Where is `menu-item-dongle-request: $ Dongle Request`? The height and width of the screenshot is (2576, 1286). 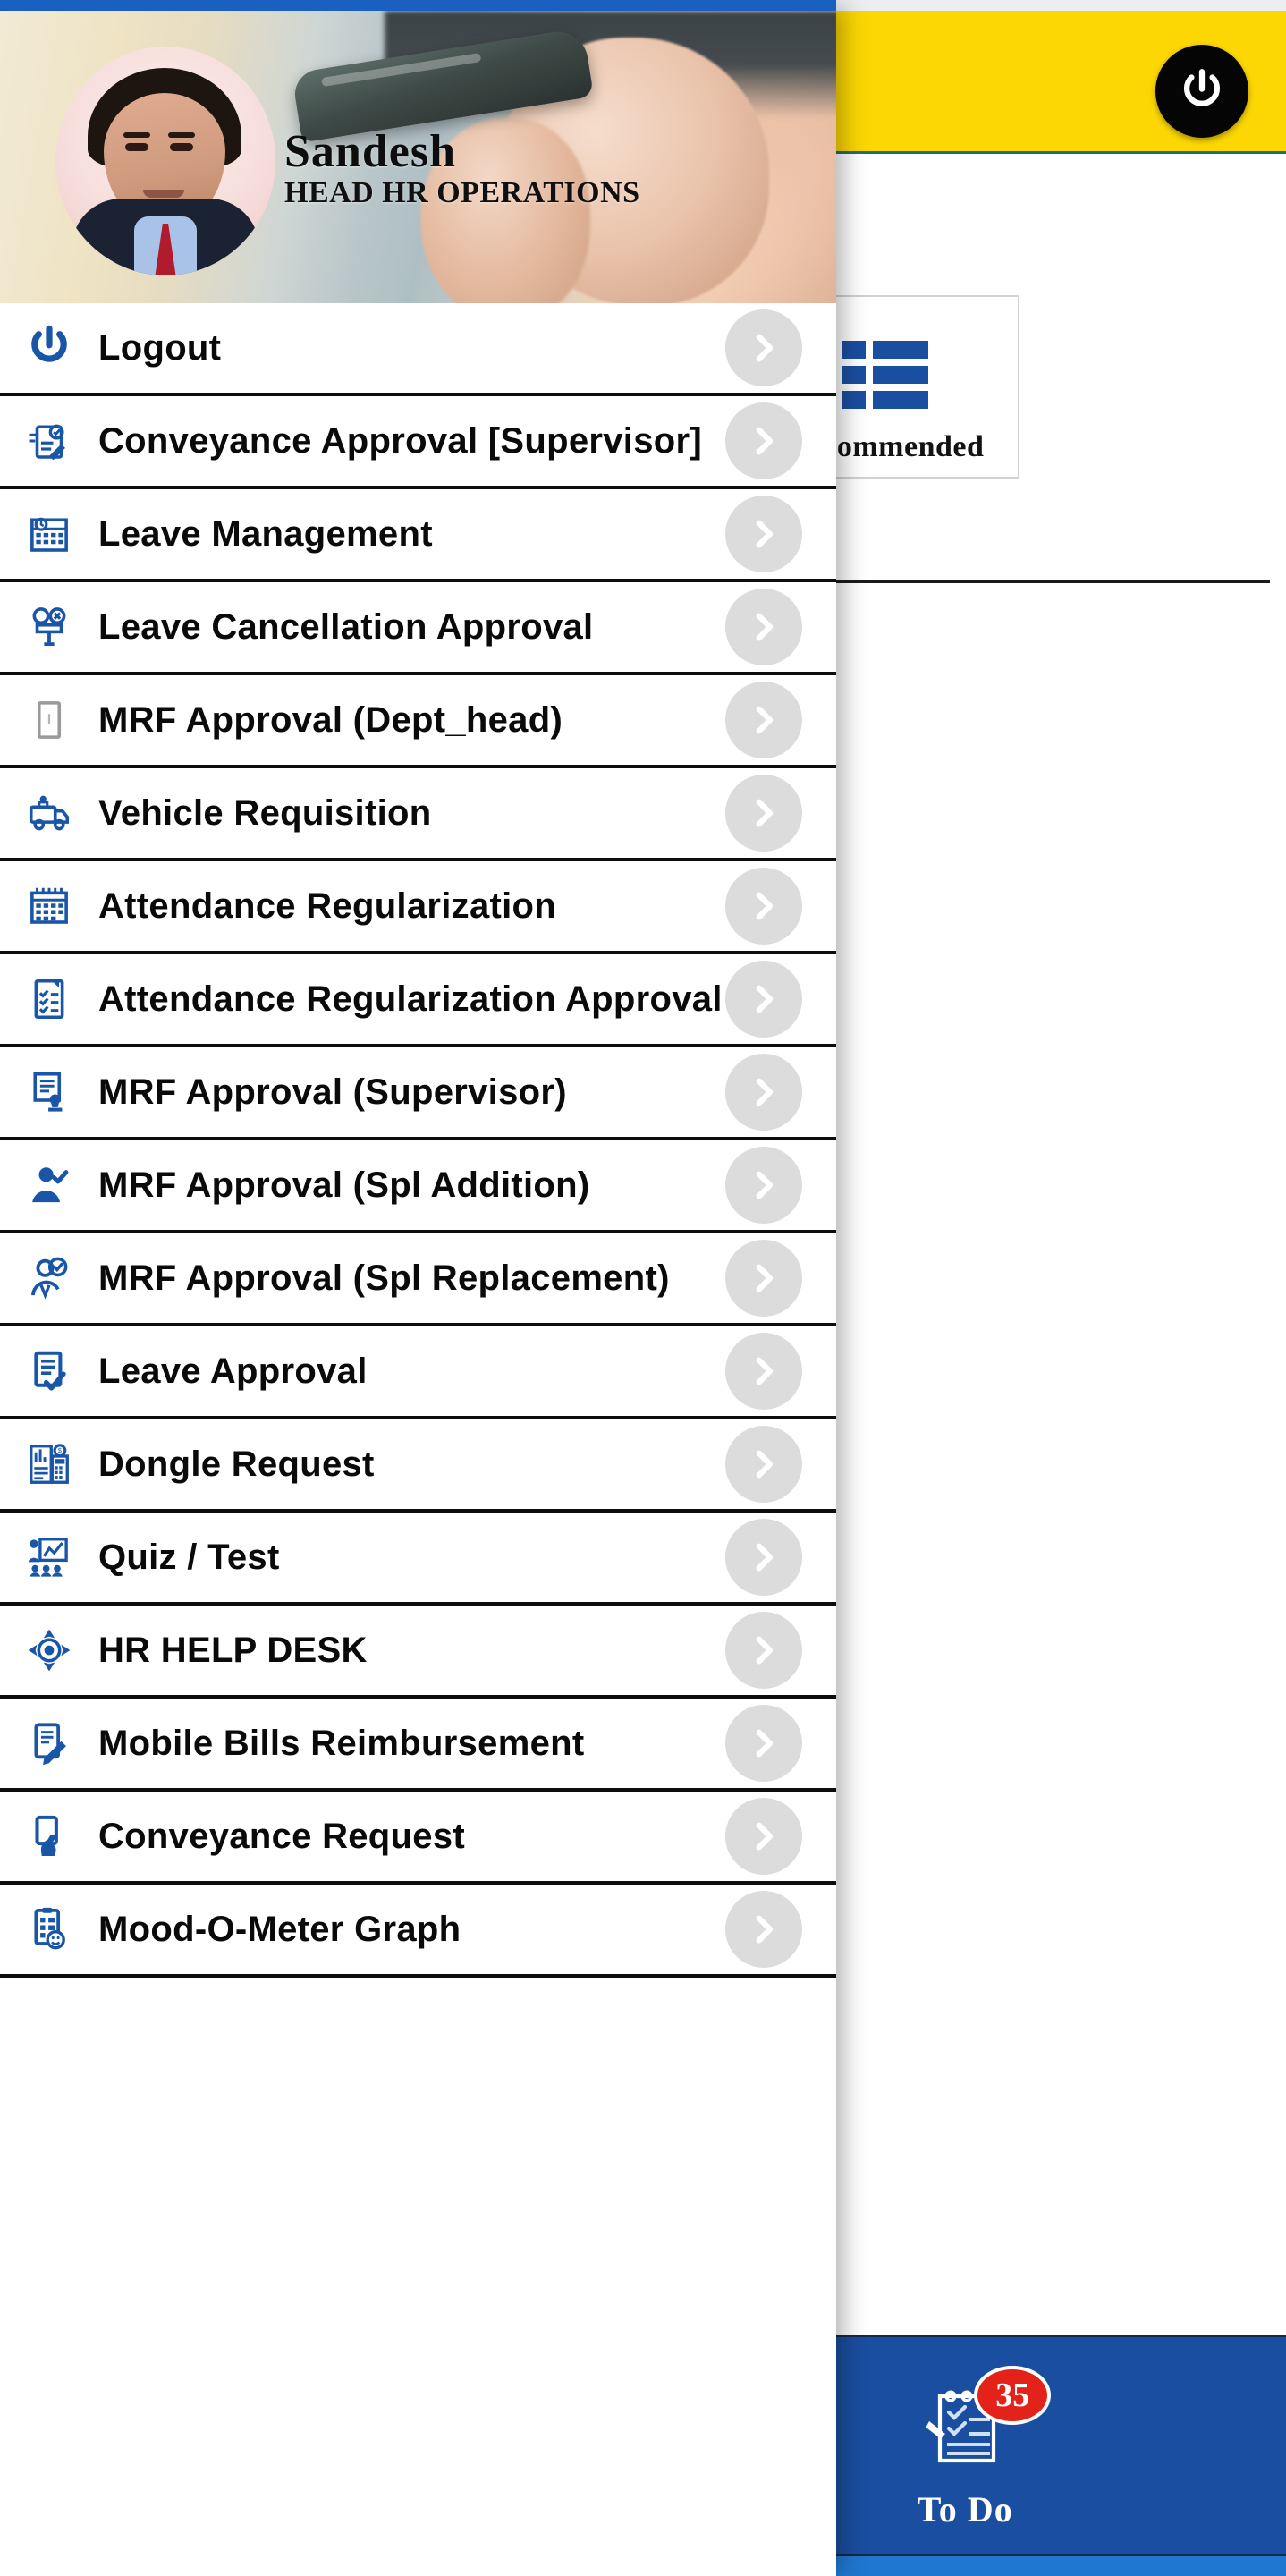 menu-item-dongle-request: $ Dongle Request is located at coordinates (418, 1466).